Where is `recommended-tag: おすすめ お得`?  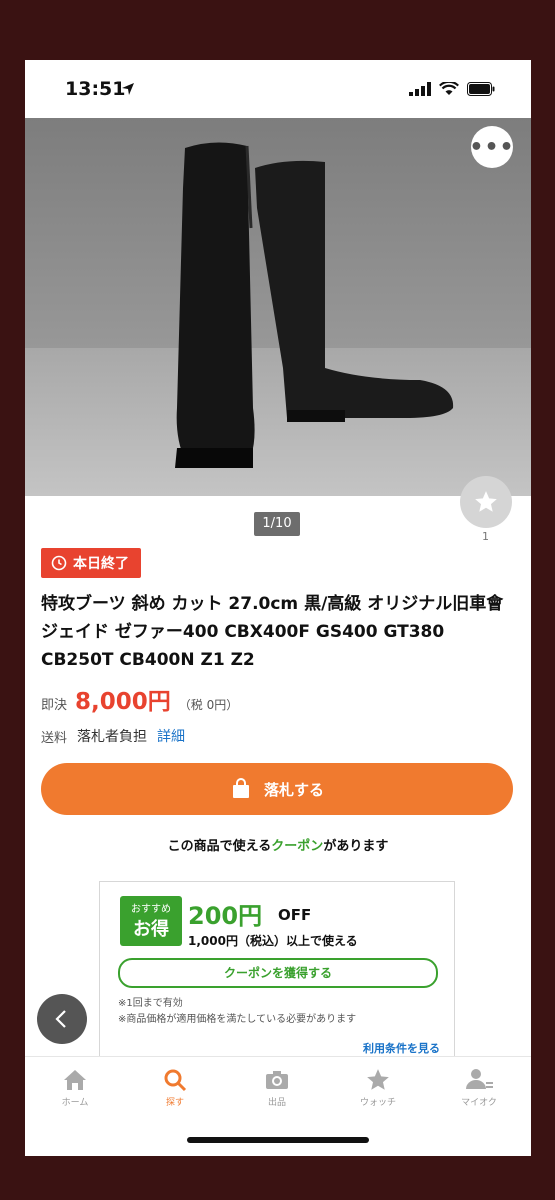
recommended-tag: おすすめ お得 is located at coordinates (151, 921).